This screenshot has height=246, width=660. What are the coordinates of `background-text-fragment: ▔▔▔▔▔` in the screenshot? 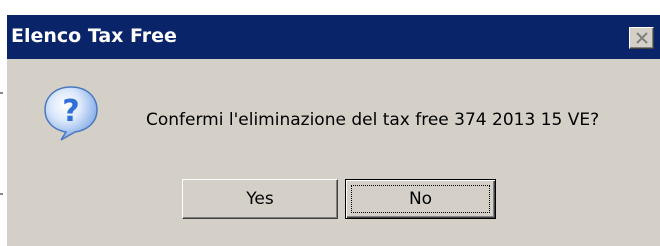 It's located at (449, 3).